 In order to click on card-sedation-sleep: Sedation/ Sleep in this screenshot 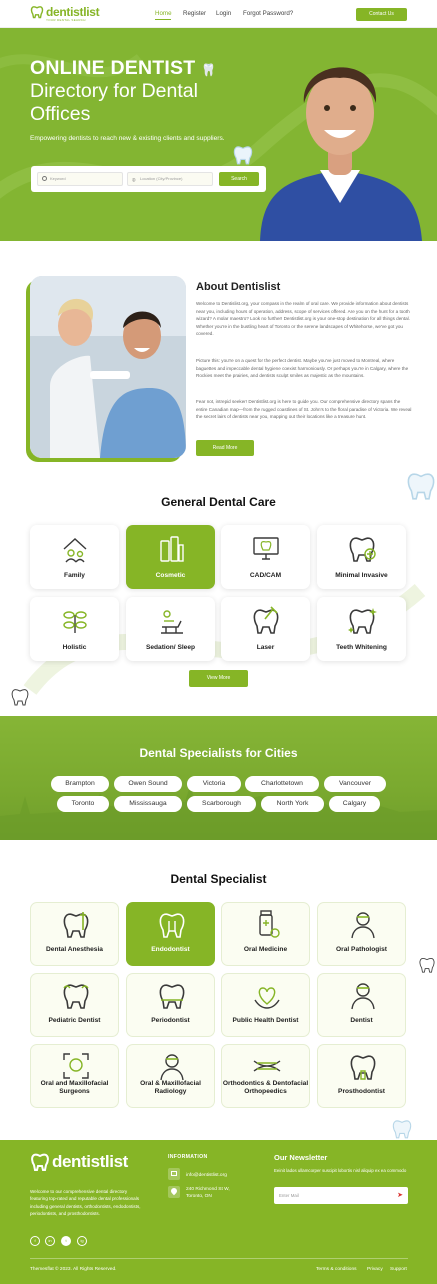, I will do `click(170, 629)`.